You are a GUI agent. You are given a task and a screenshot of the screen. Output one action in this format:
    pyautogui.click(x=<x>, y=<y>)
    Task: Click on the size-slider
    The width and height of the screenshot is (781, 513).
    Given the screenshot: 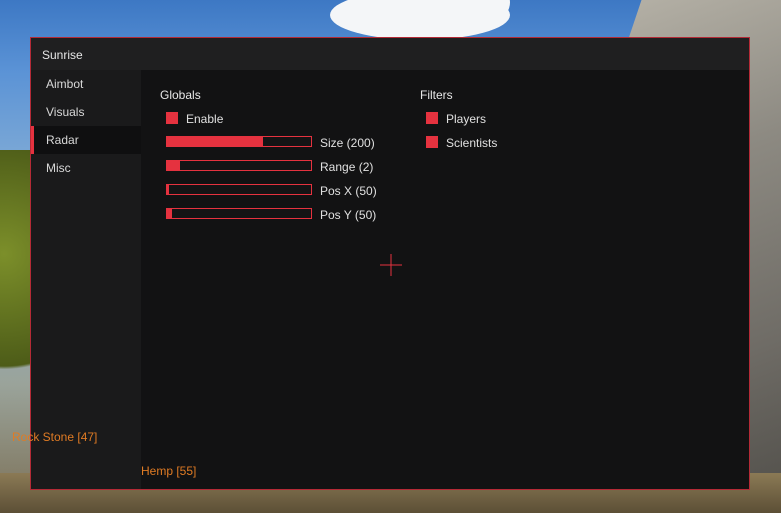 What is the action you would take?
    pyautogui.click(x=239, y=141)
    